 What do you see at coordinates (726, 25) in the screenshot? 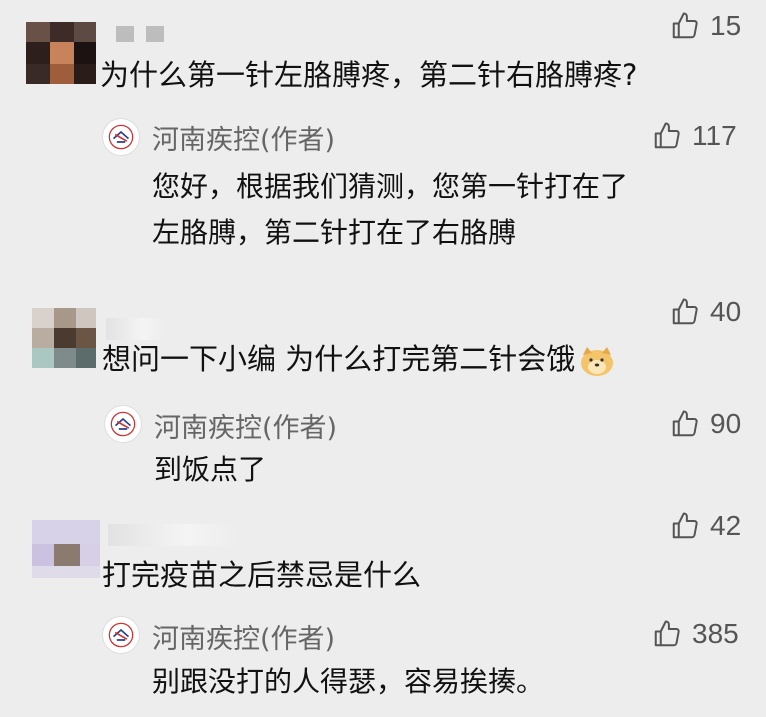
I see `like-count: 15` at bounding box center [726, 25].